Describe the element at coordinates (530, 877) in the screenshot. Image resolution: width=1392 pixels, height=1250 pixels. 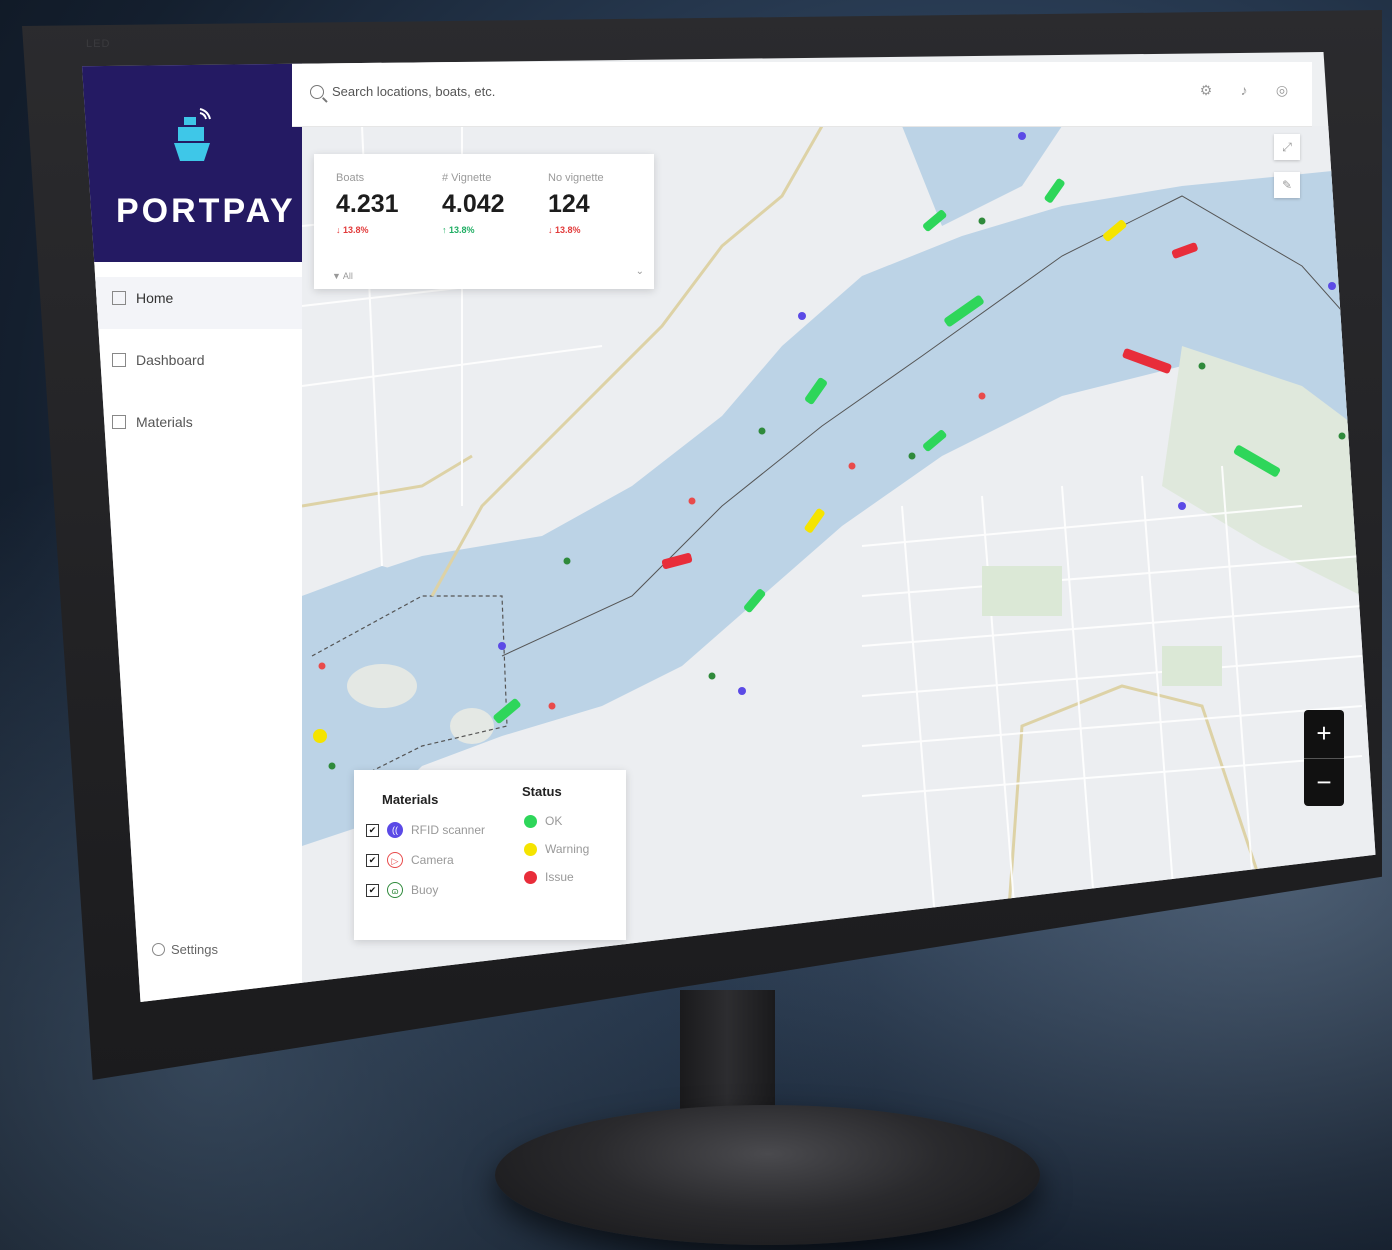
I see `status-issue-dot` at that location.